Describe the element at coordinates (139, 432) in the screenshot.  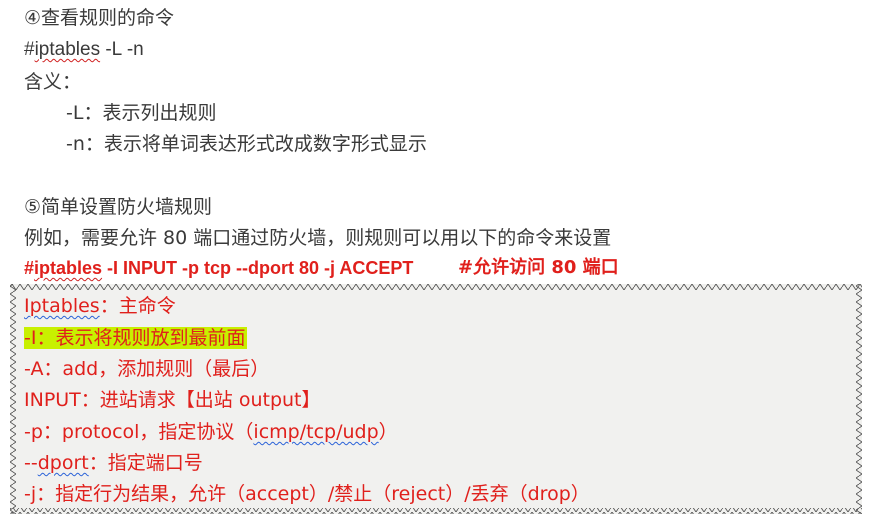
I see `box-text: -p：protocol，指定协议（` at that location.